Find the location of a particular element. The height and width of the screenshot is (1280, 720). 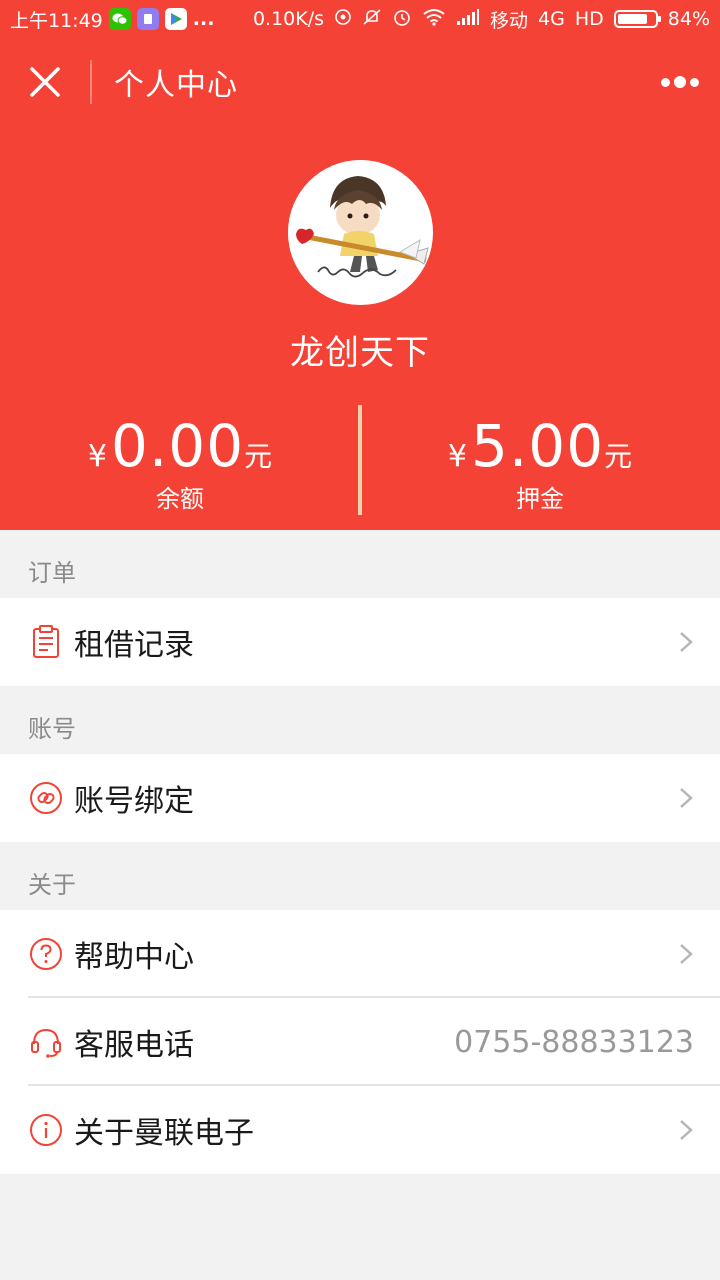

question-icon is located at coordinates (46, 954).